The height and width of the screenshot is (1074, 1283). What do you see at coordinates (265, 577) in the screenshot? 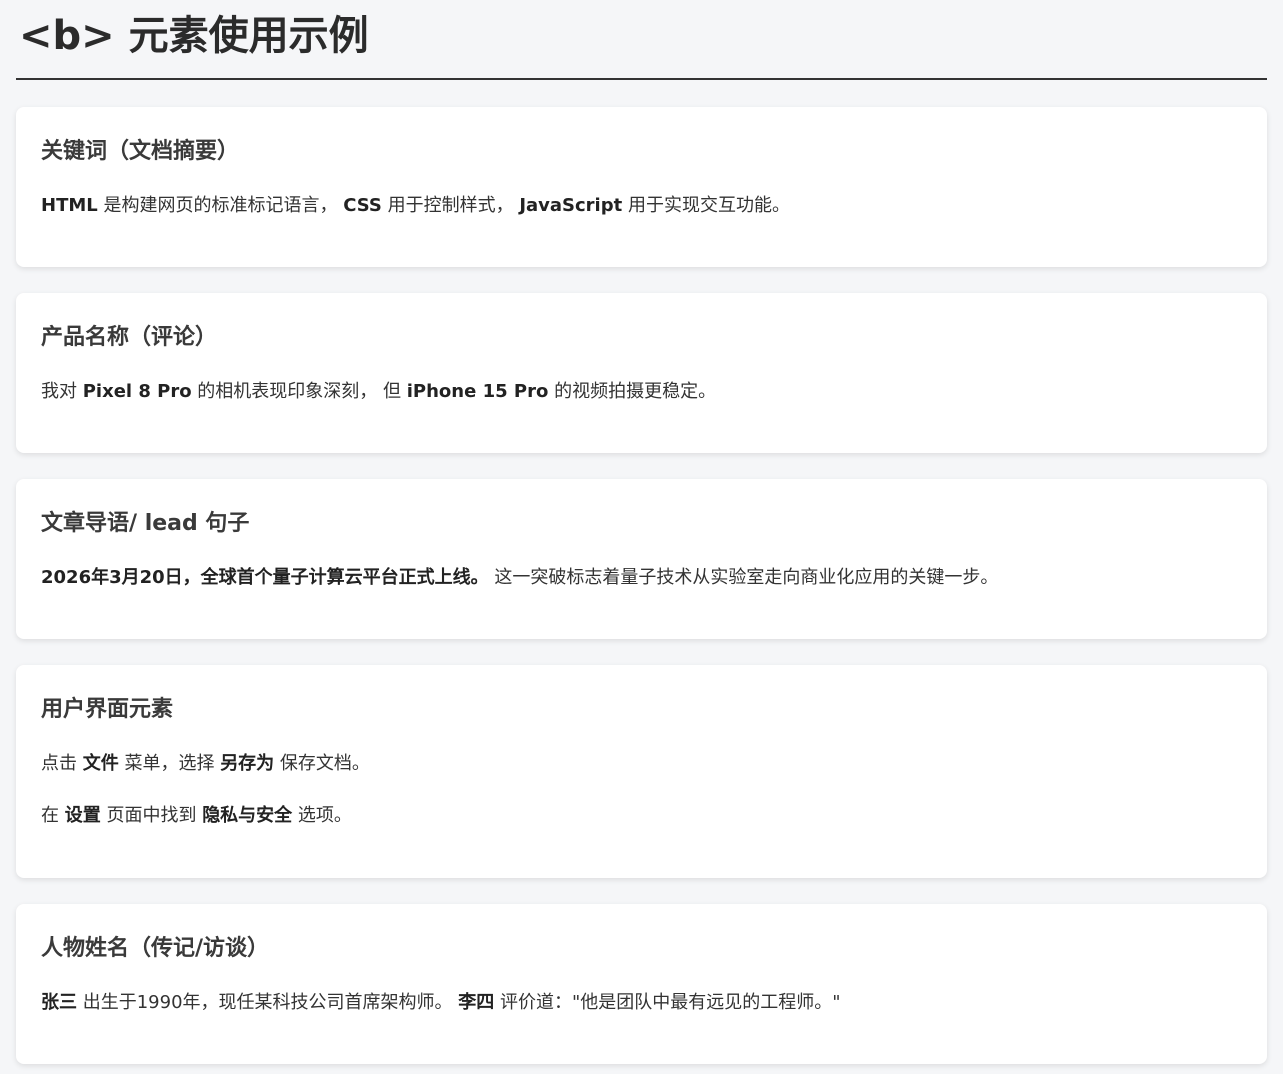
I see `bold-text: 2026年3月20日，全球首个量子计算云平台正式上线。` at bounding box center [265, 577].